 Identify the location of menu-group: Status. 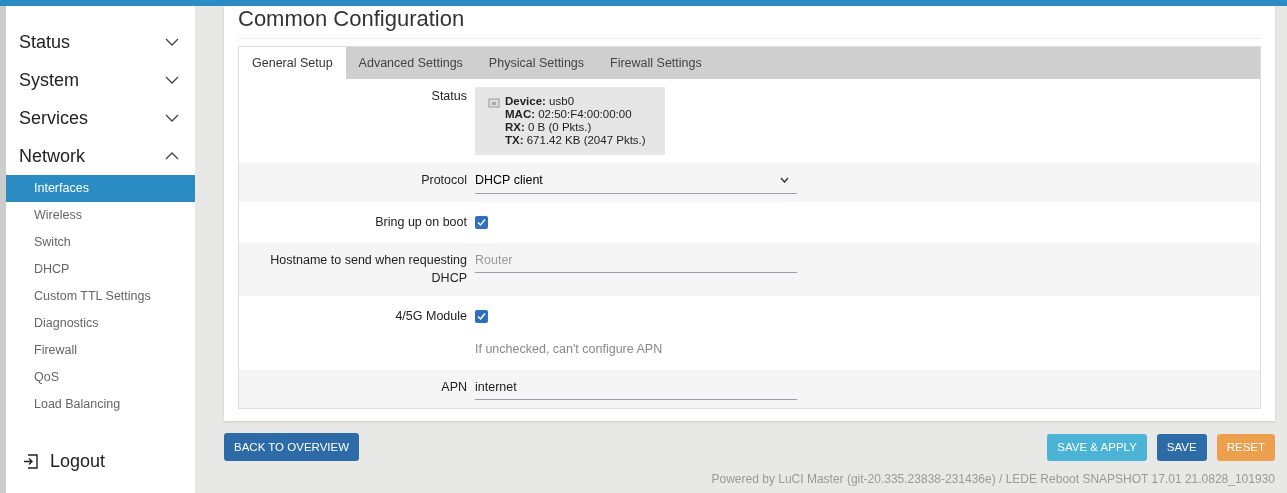
(100, 42).